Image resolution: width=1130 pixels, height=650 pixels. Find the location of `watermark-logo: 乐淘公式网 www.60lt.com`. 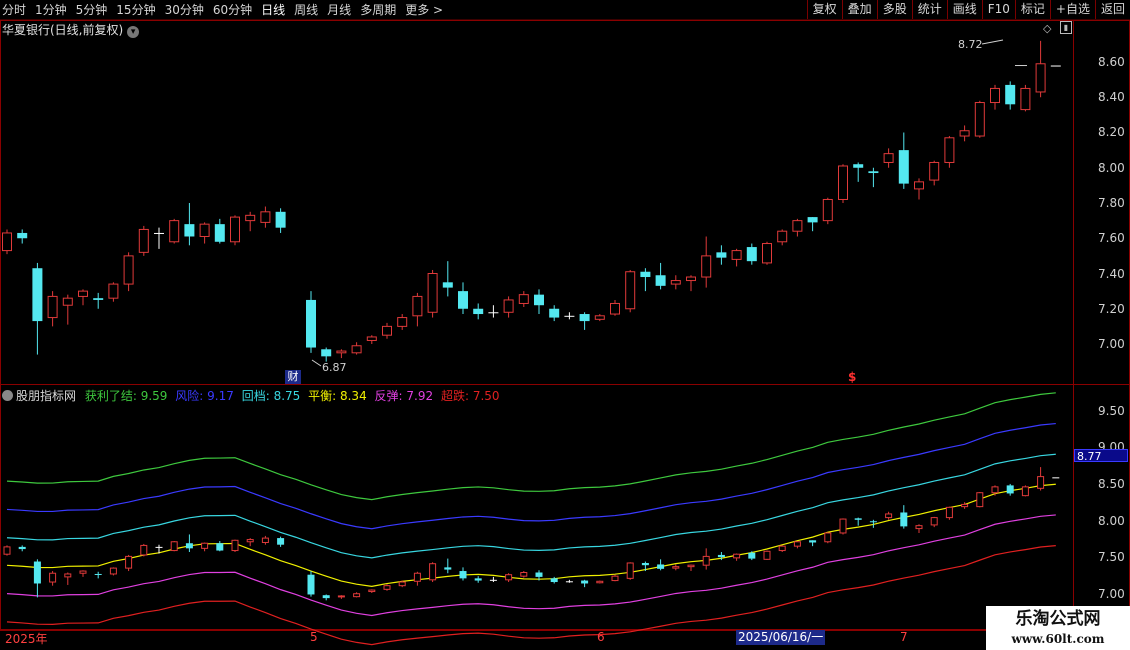

watermark-logo: 乐淘公式网 www.60lt.com is located at coordinates (1058, 628).